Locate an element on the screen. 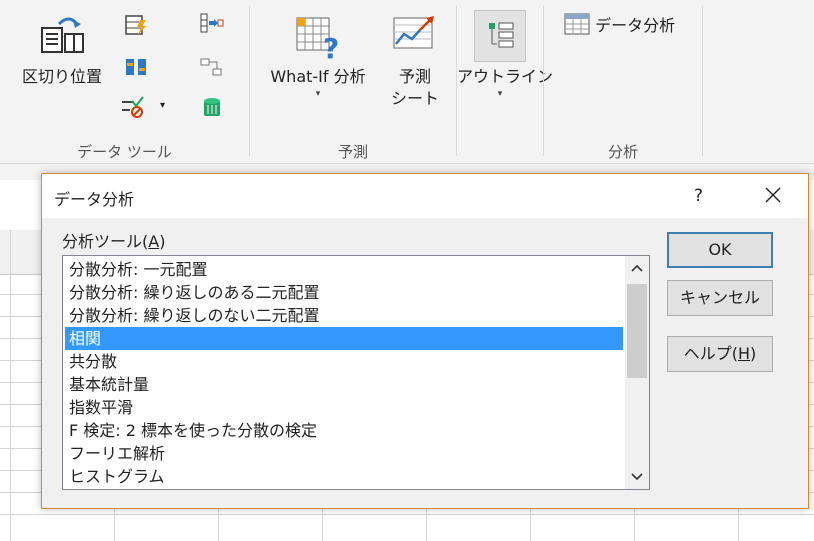  close-icon is located at coordinates (773, 195).